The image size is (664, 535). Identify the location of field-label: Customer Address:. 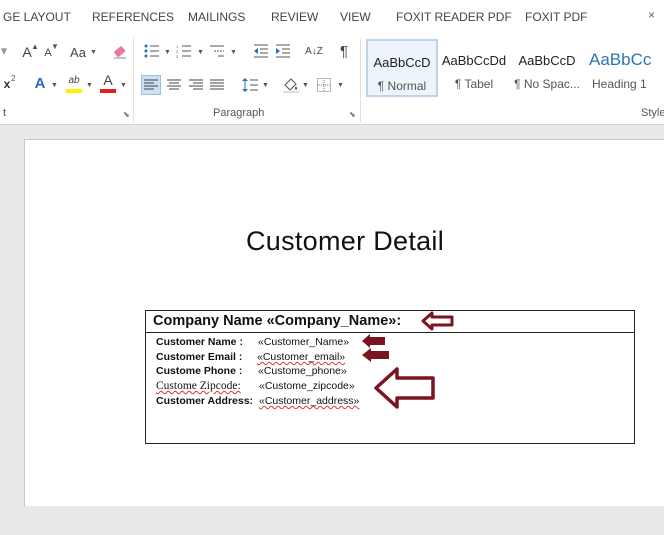
(205, 401).